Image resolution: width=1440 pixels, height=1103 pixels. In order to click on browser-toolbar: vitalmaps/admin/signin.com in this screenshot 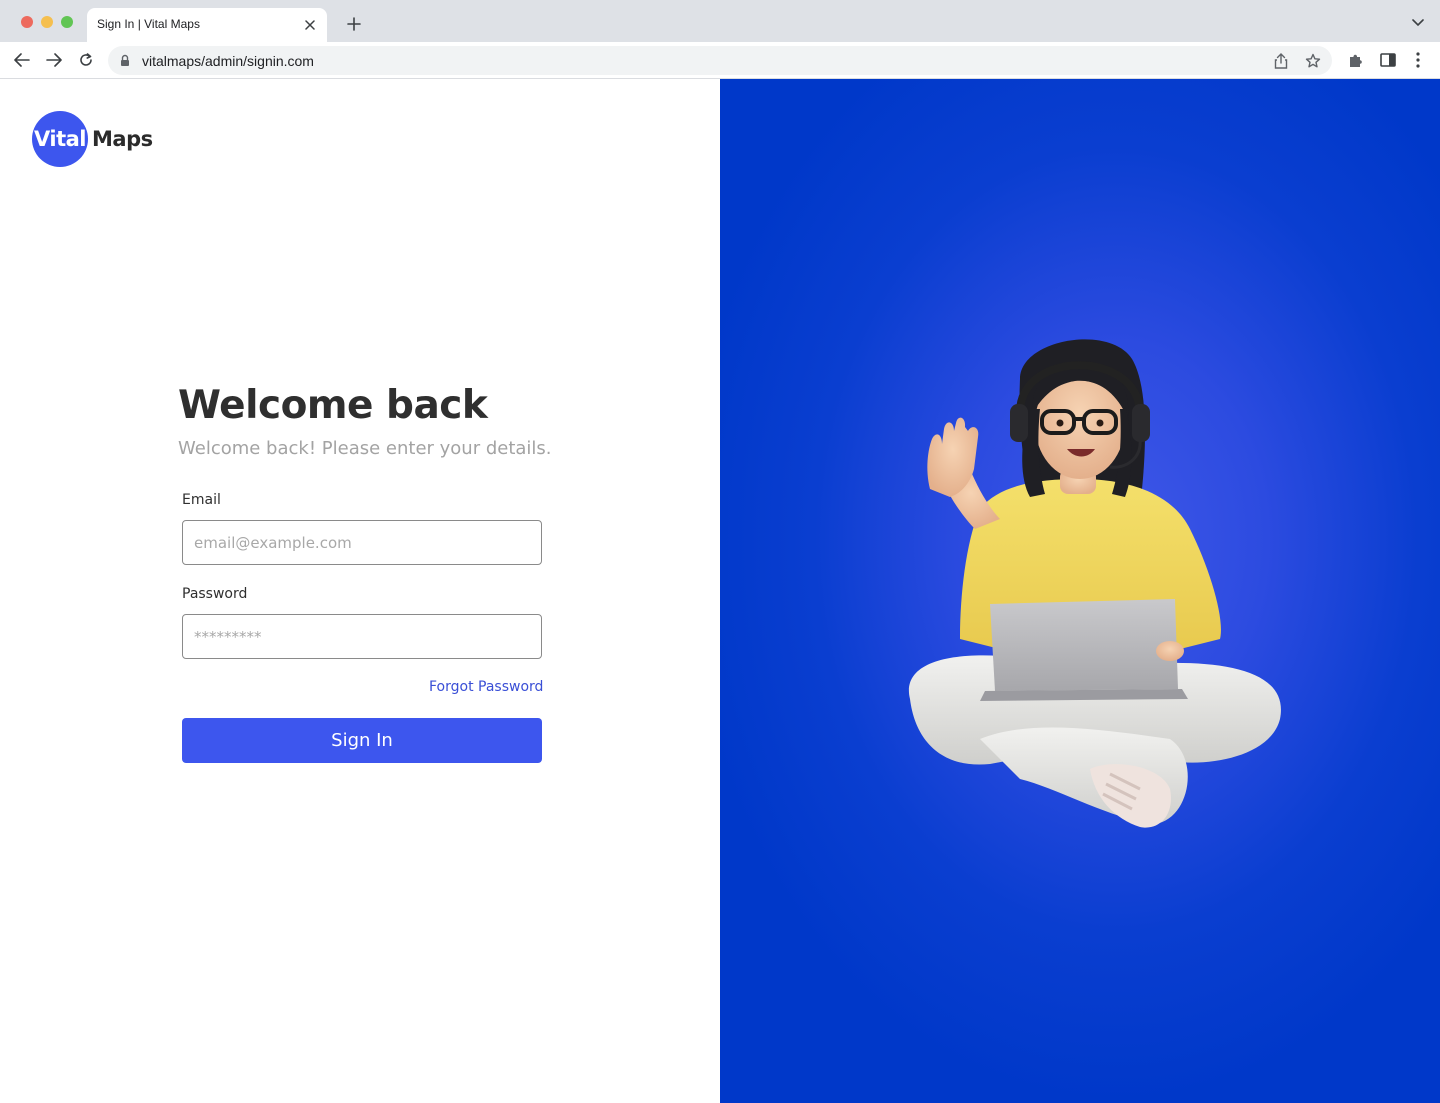, I will do `click(720, 60)`.